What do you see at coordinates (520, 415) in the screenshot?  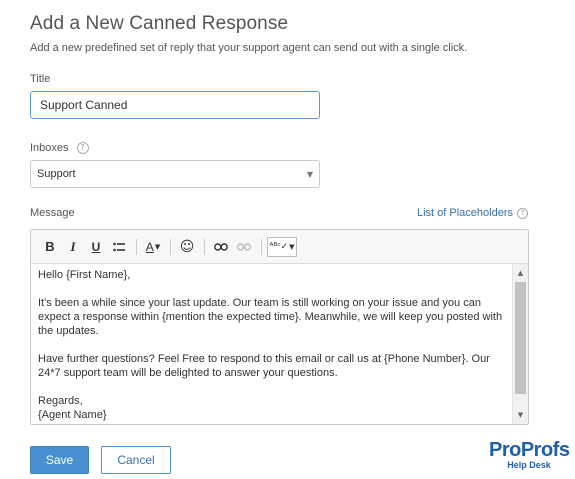 I see `scroll-down-icon: ▼` at bounding box center [520, 415].